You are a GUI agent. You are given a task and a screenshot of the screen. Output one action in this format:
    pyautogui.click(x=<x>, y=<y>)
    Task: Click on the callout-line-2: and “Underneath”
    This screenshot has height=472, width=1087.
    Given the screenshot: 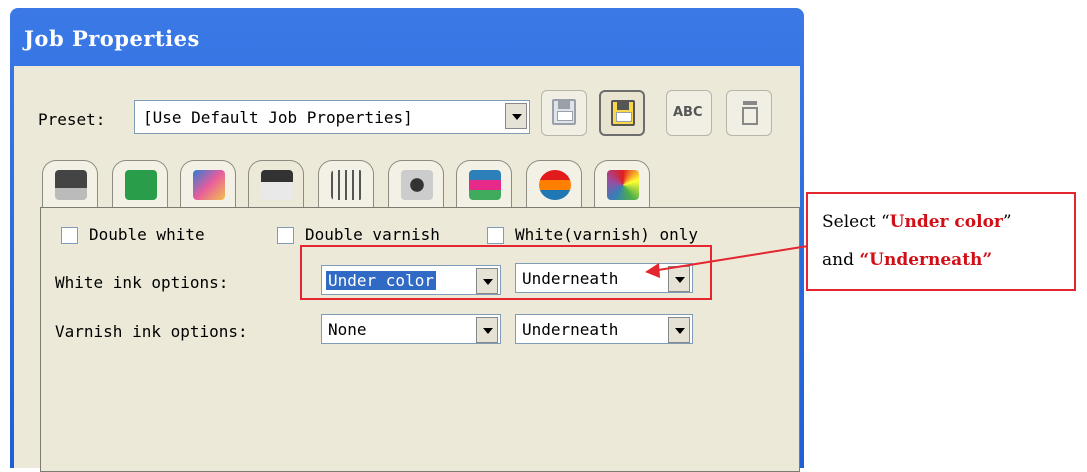 What is the action you would take?
    pyautogui.click(x=907, y=260)
    